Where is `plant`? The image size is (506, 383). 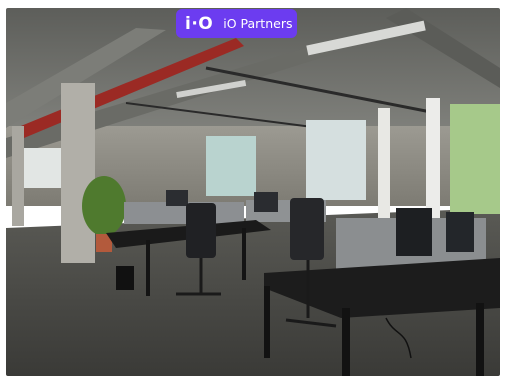 plant is located at coordinates (104, 206).